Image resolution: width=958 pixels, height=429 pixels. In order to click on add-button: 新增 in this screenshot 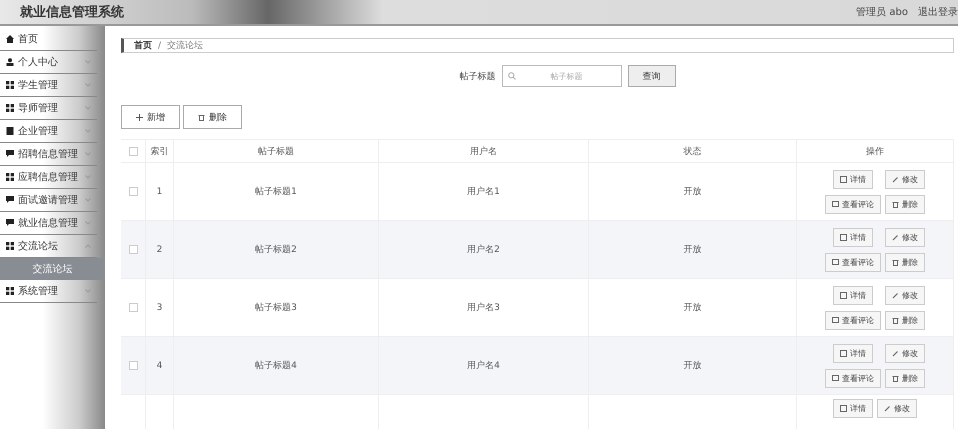, I will do `click(150, 117)`.